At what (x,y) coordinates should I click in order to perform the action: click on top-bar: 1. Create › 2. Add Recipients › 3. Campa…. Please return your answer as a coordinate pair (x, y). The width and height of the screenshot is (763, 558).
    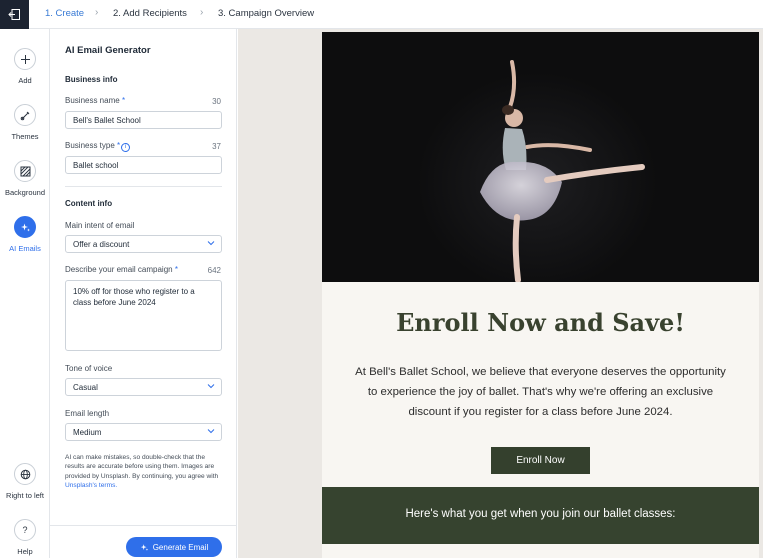
    Looking at the image, I should click on (381, 14).